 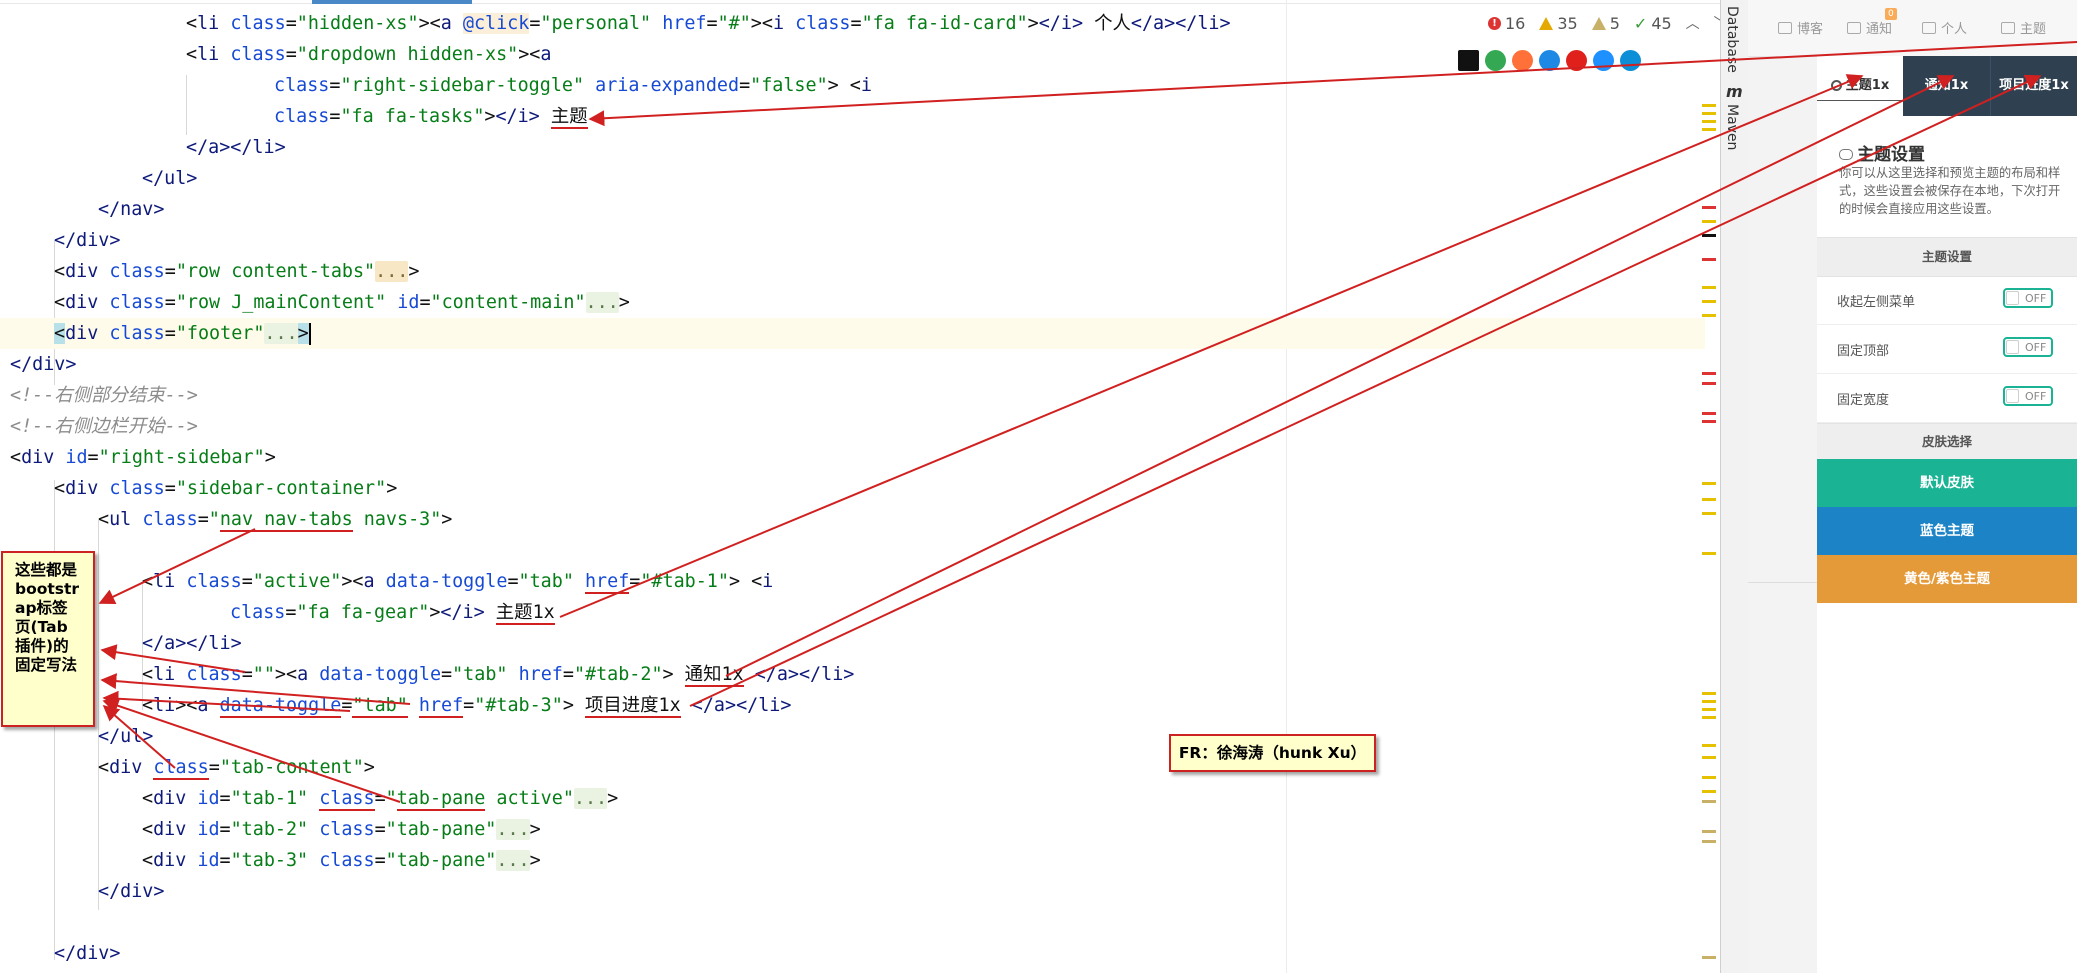 I want to click on fixed-top-toggle: OFF, so click(x=2028, y=347).